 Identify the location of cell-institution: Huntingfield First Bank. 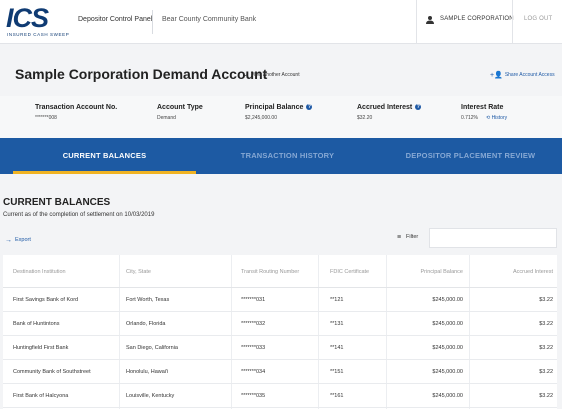
(41, 348).